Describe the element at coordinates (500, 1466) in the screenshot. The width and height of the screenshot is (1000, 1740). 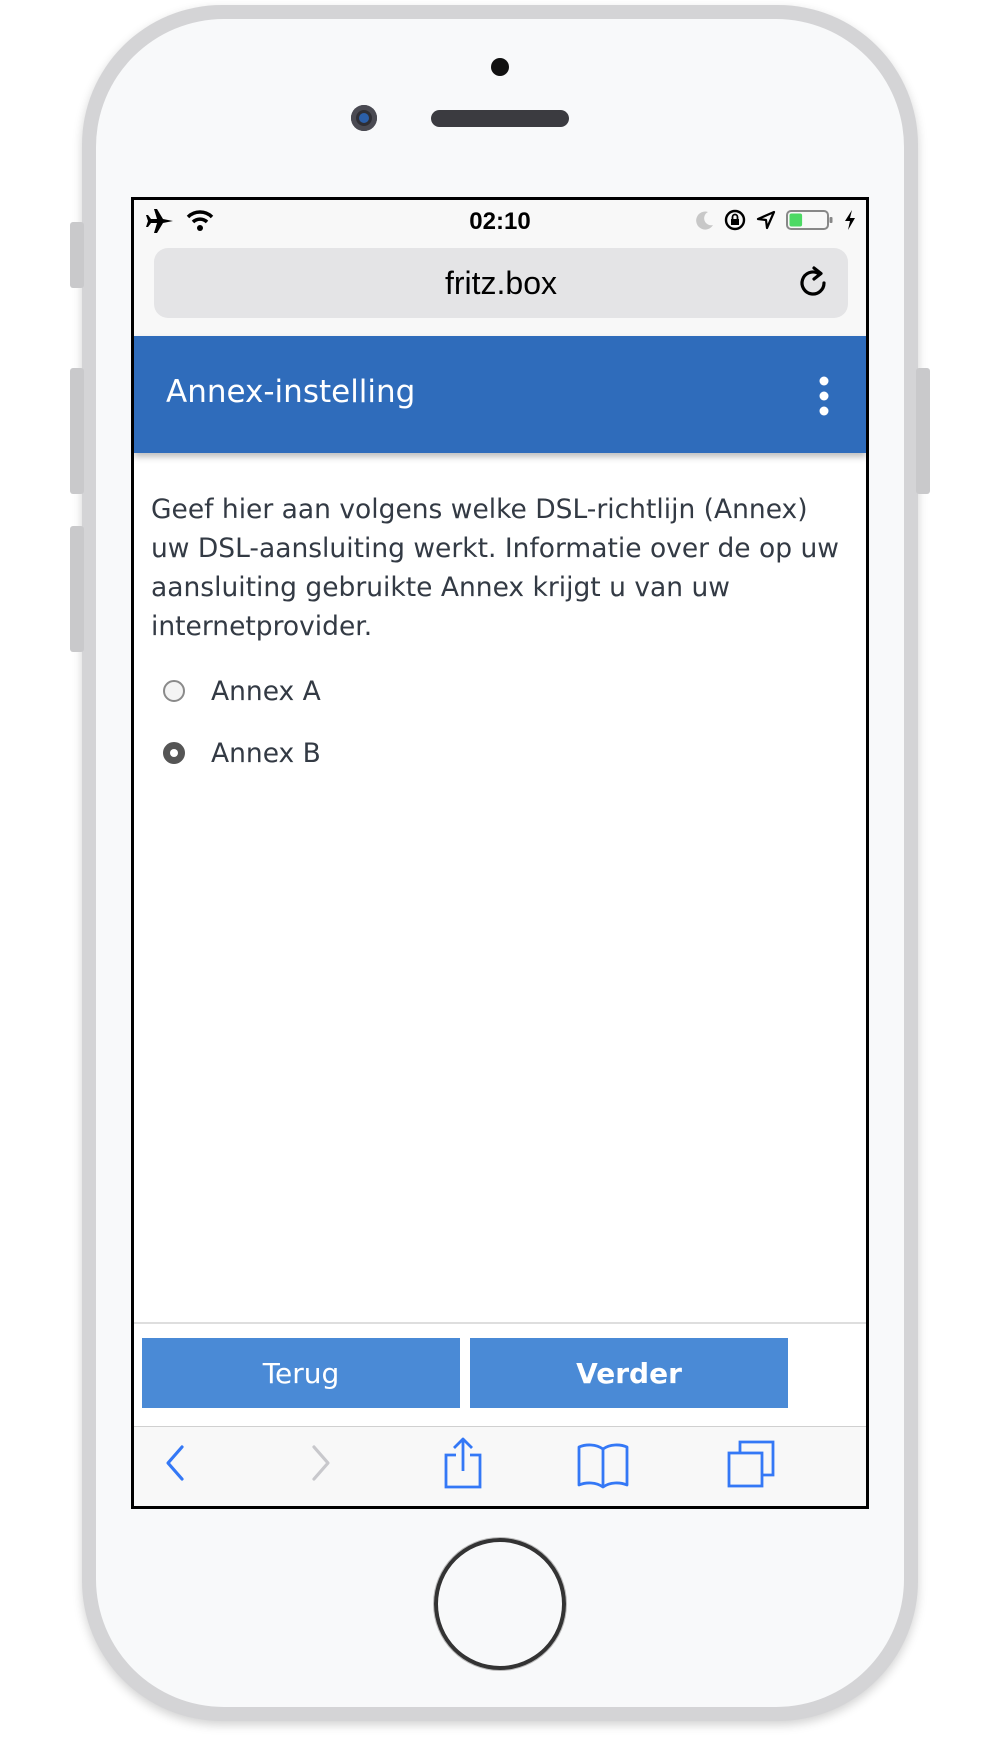
I see `browser-toolbar` at that location.